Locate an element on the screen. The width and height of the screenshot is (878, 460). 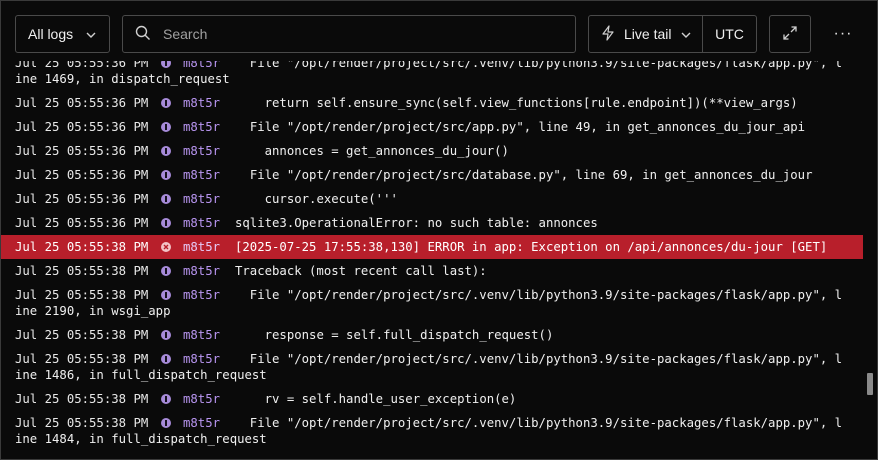
more-options-button: ··· is located at coordinates (843, 34).